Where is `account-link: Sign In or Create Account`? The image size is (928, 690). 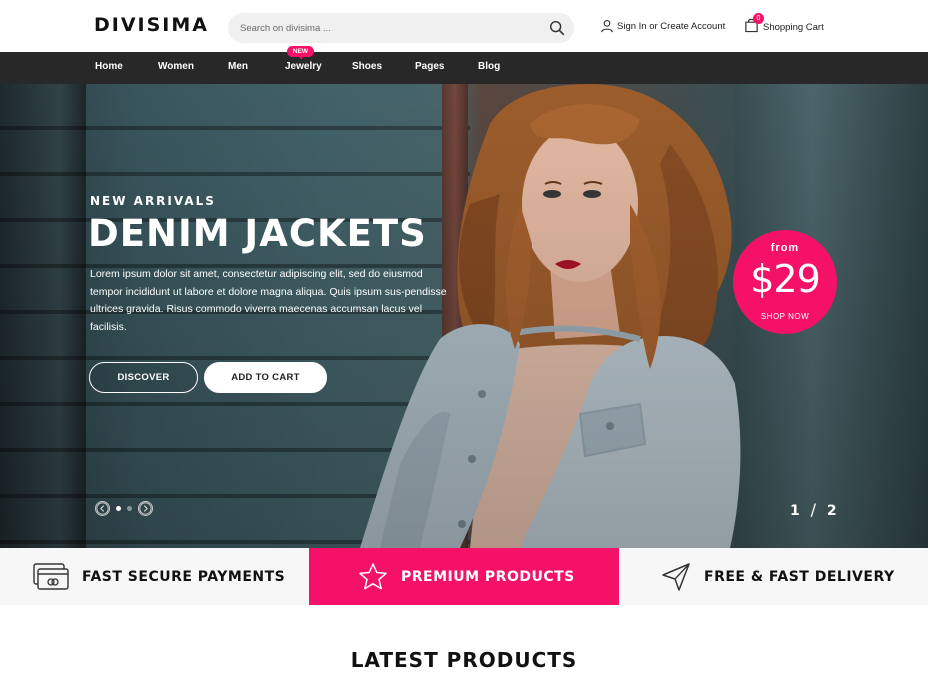
account-link: Sign In or Create Account is located at coordinates (662, 26).